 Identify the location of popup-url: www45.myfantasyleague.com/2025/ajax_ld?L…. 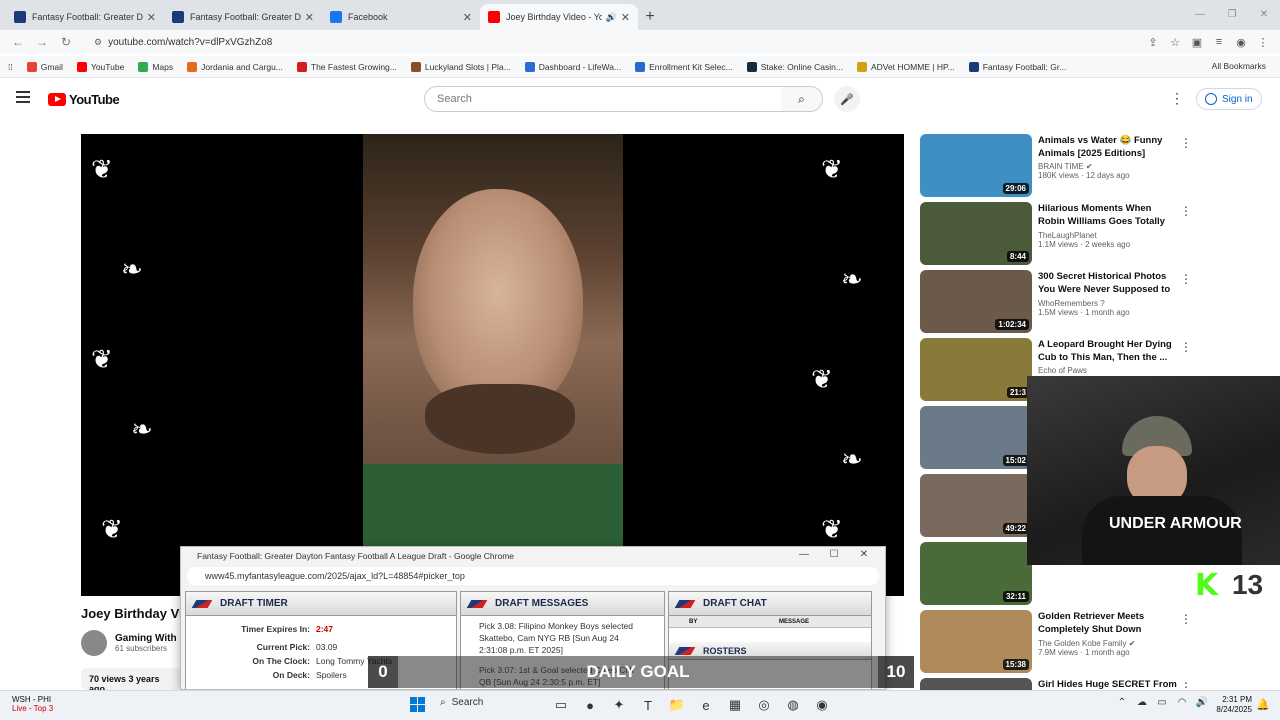
(533, 576).